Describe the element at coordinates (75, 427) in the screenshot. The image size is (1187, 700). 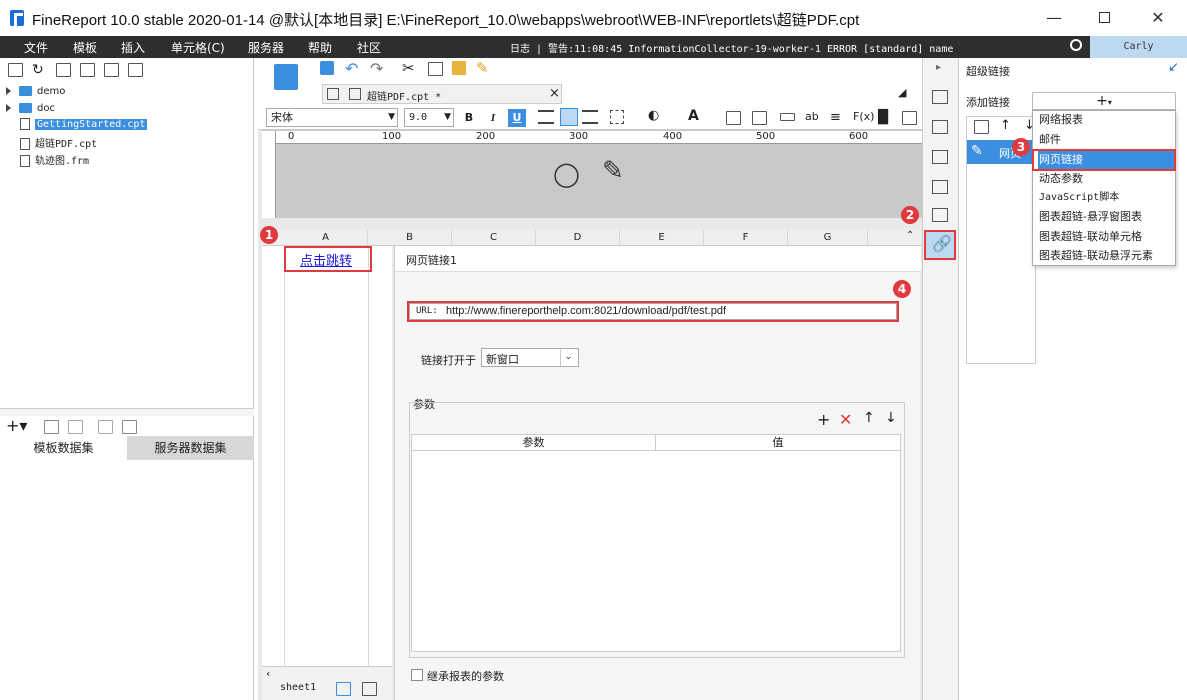
I see `delete-dataset-icon` at that location.